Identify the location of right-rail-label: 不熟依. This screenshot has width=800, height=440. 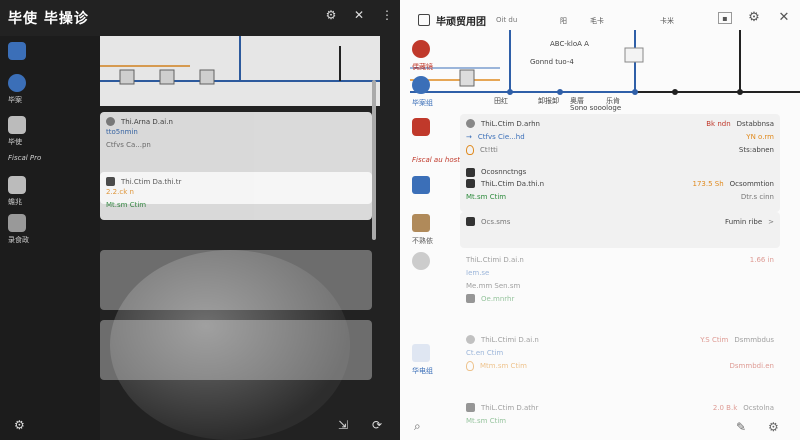
(422, 241).